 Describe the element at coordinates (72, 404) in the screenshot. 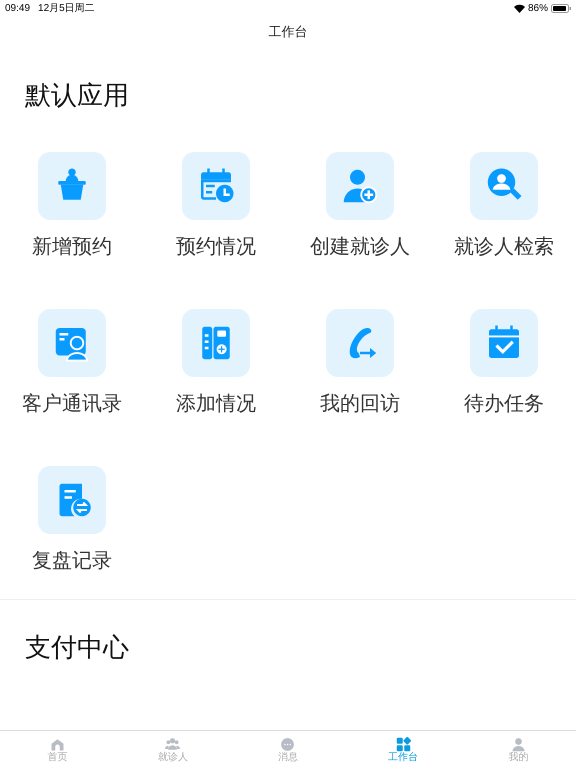

I see `app-label: 客户通讯录` at that location.